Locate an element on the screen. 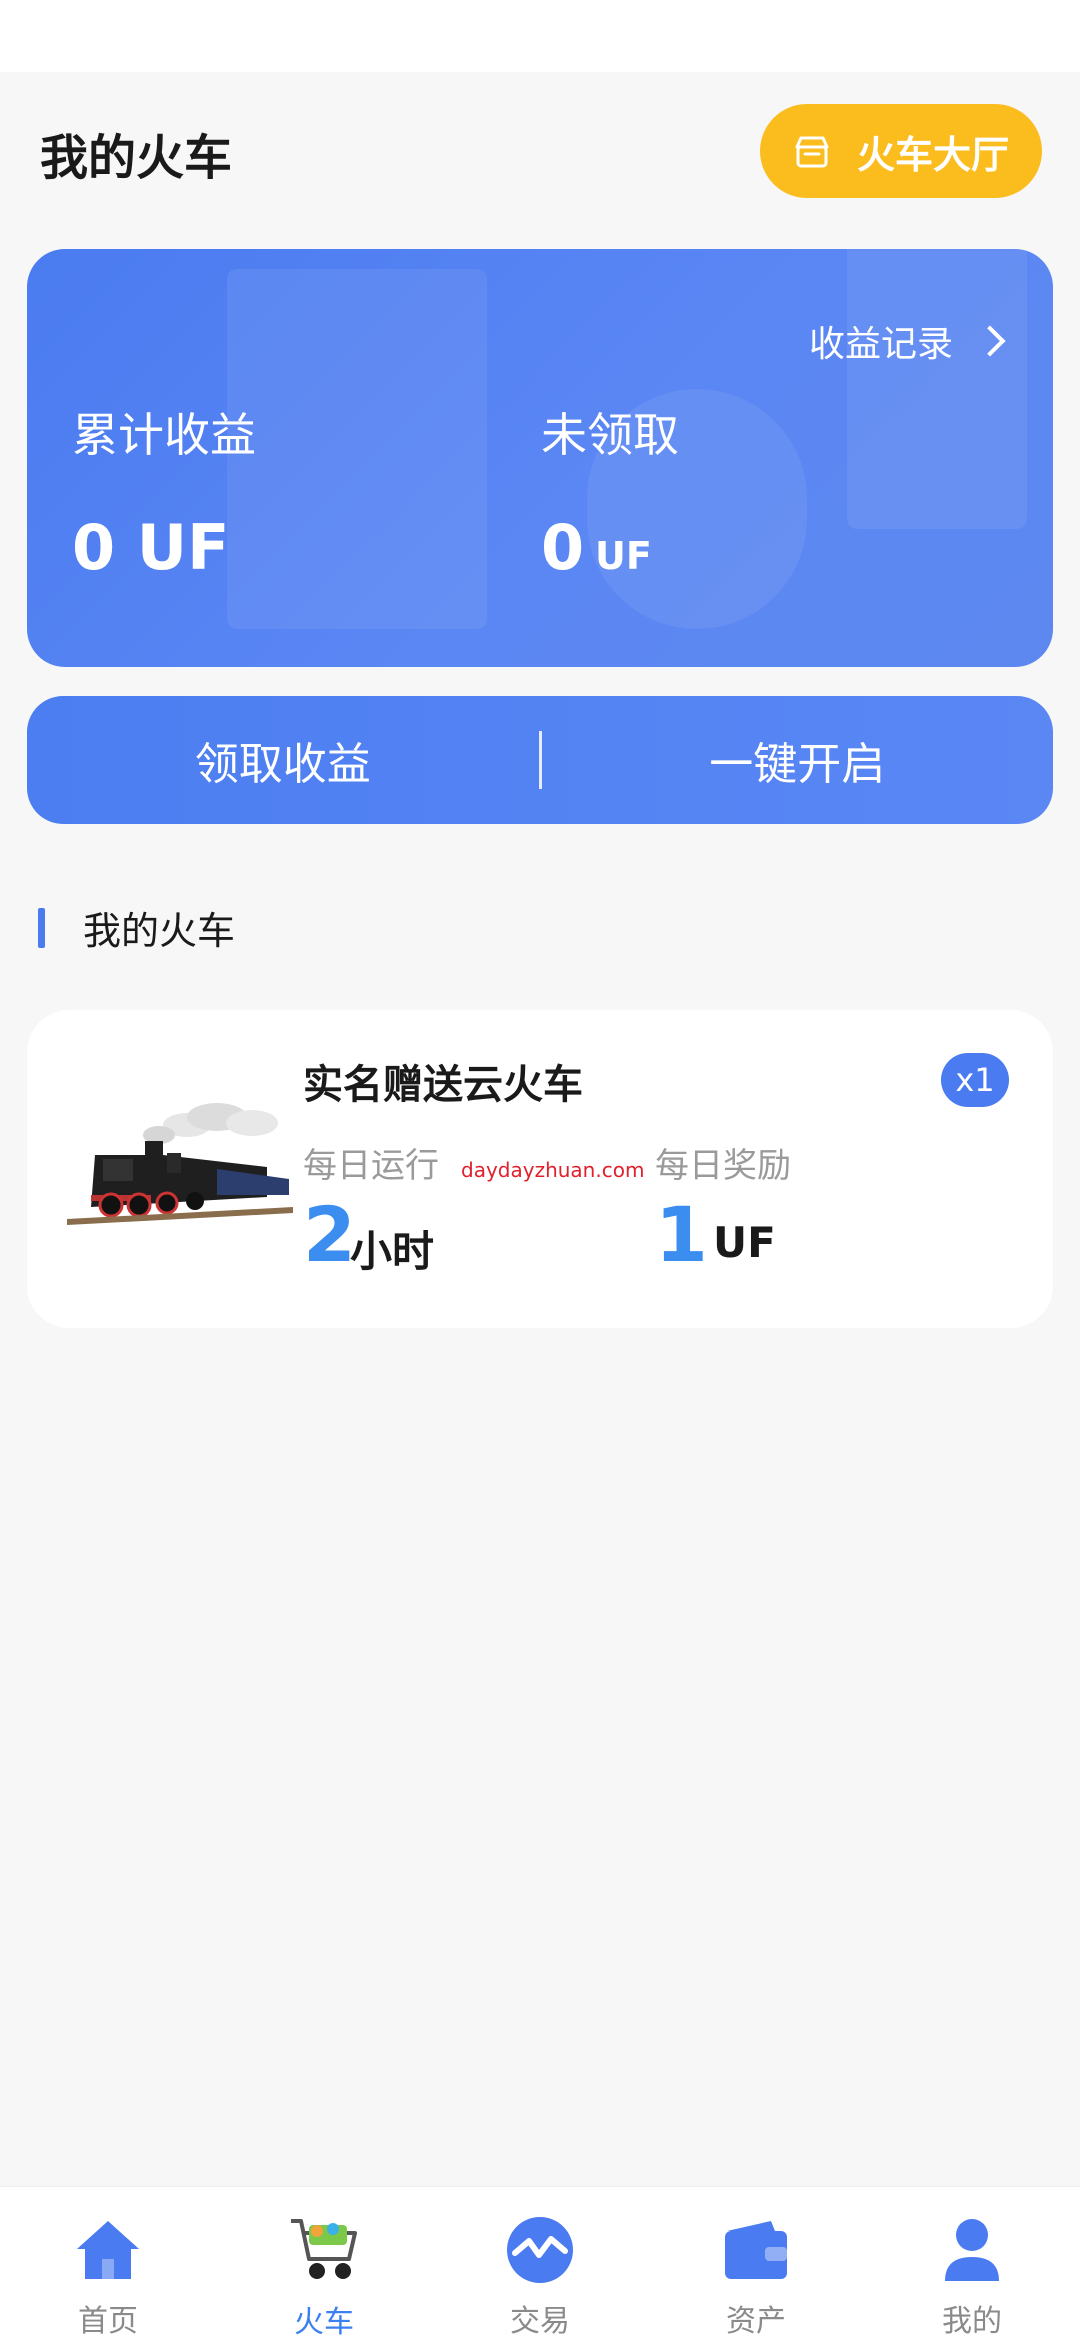 The image size is (1080, 2340). unclaimed-value: 0 is located at coordinates (563, 547).